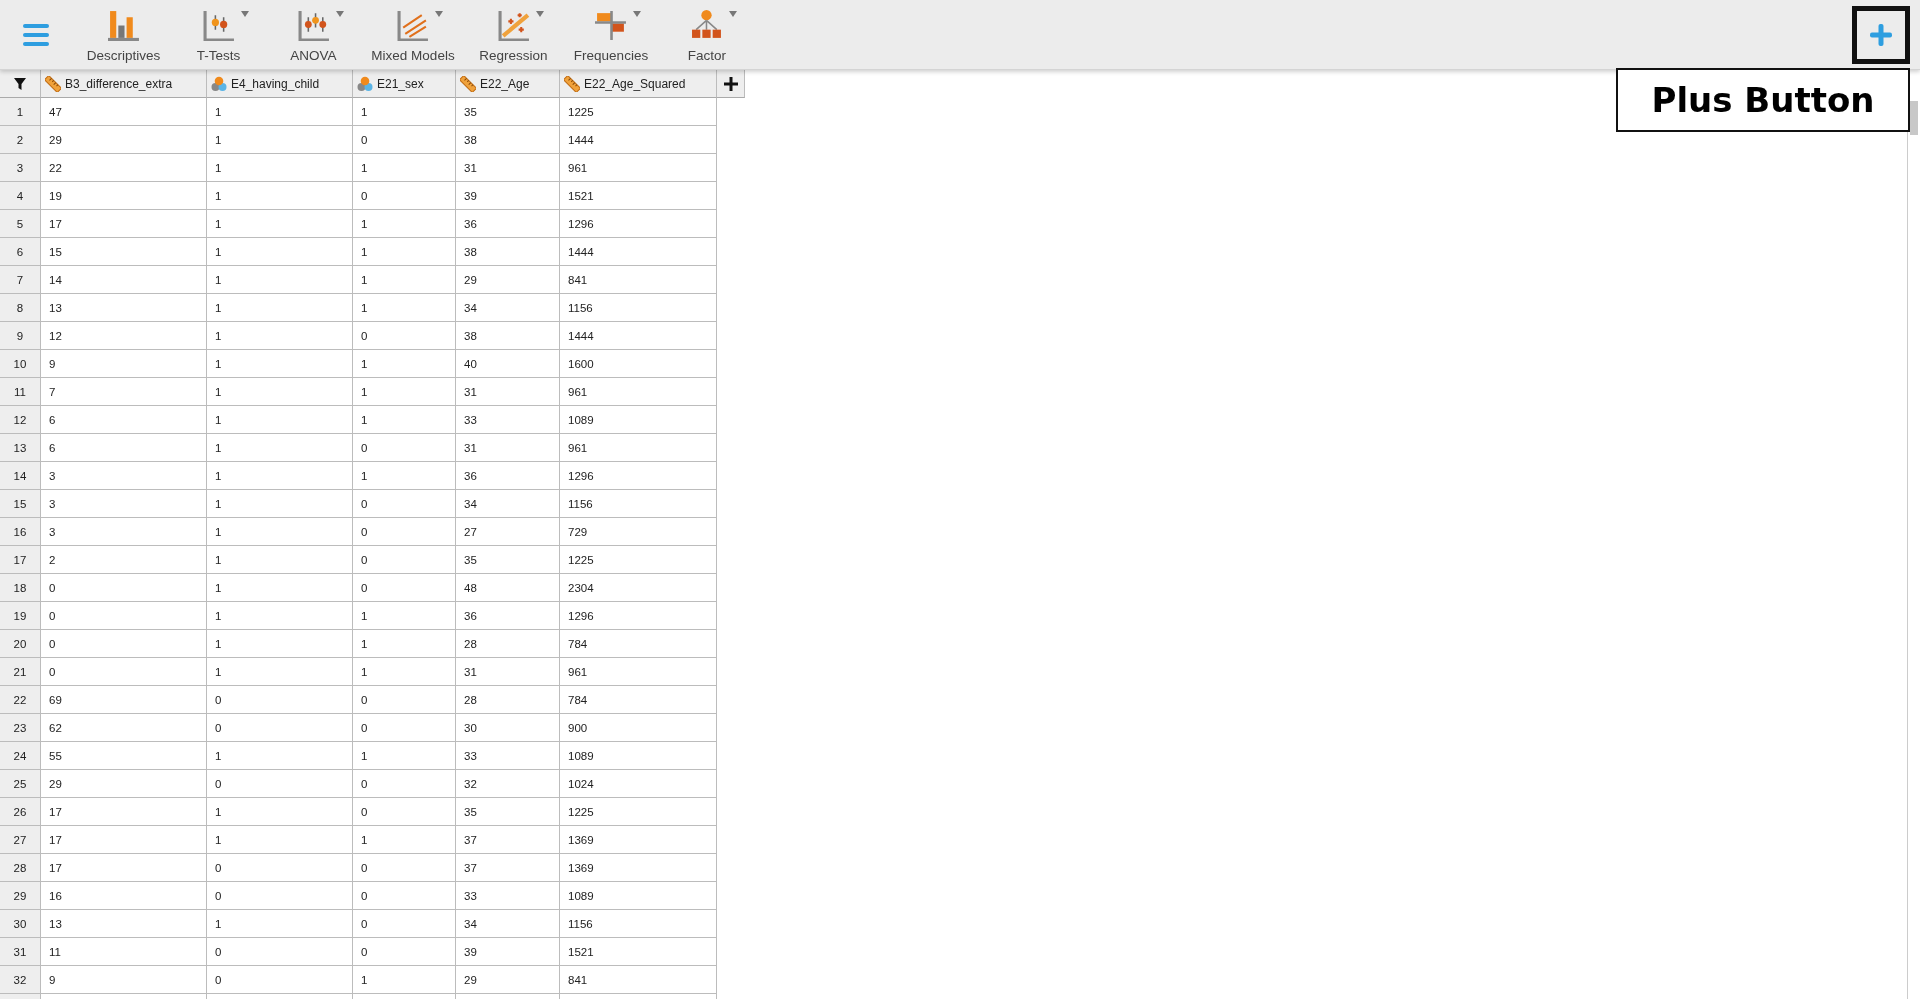 This screenshot has width=1920, height=999. What do you see at coordinates (20, 196) in the screenshot?
I see `row-number: 4` at bounding box center [20, 196].